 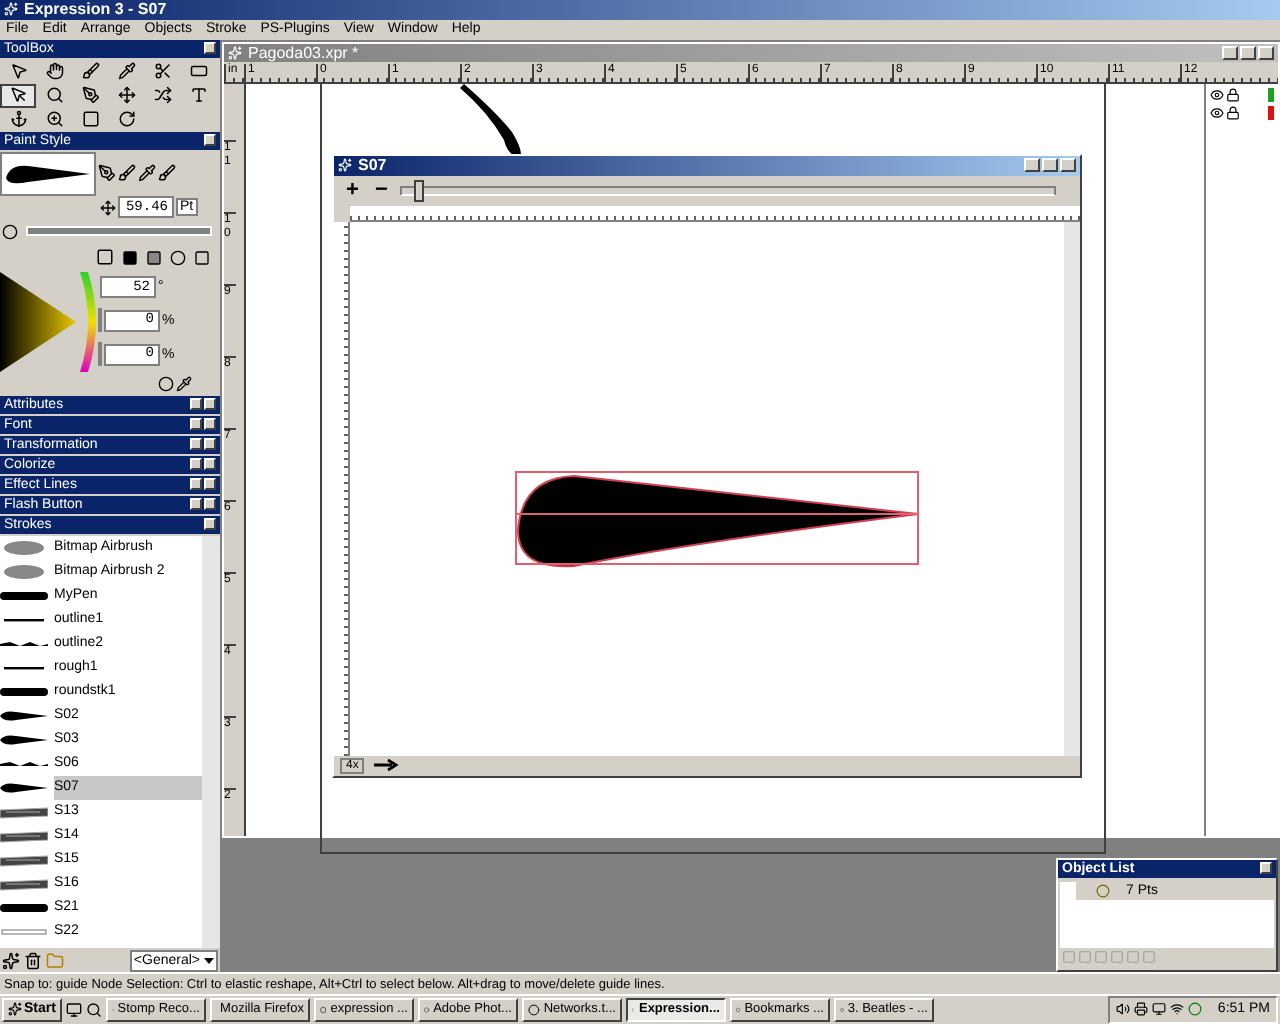 What do you see at coordinates (1122, 1009) in the screenshot?
I see `speaker-icon` at bounding box center [1122, 1009].